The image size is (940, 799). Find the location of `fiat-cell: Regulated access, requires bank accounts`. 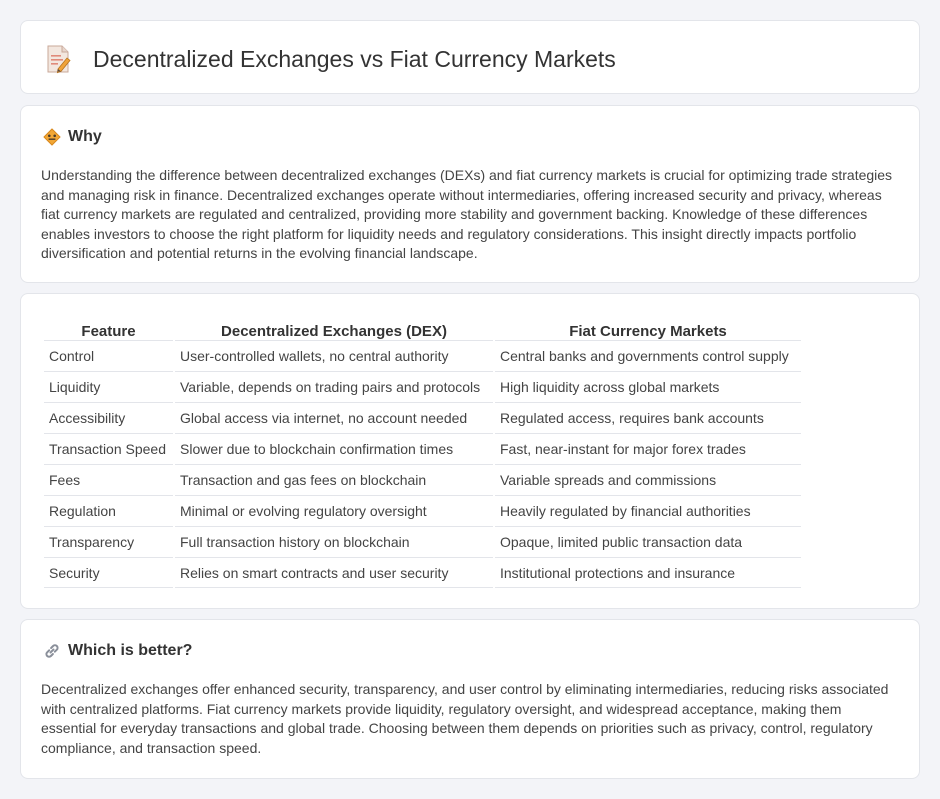

fiat-cell: Regulated access, requires bank accounts is located at coordinates (648, 417).